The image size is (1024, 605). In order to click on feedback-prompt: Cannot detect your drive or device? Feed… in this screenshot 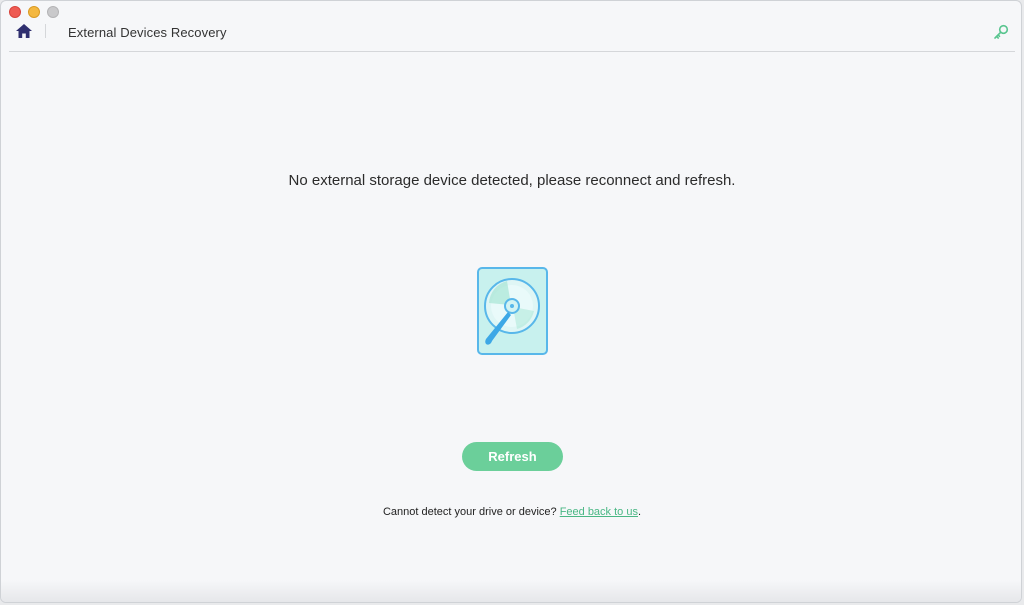, I will do `click(511, 512)`.